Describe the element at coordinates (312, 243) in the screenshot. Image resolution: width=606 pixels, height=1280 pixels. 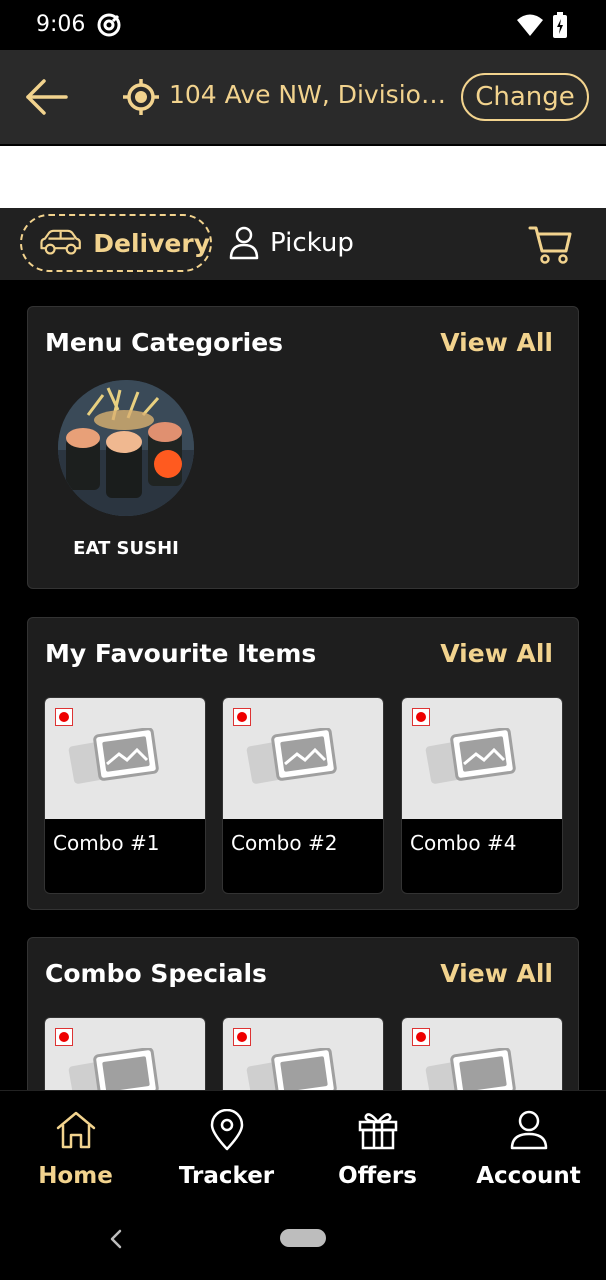
I see `pickup-label: Pickup` at that location.